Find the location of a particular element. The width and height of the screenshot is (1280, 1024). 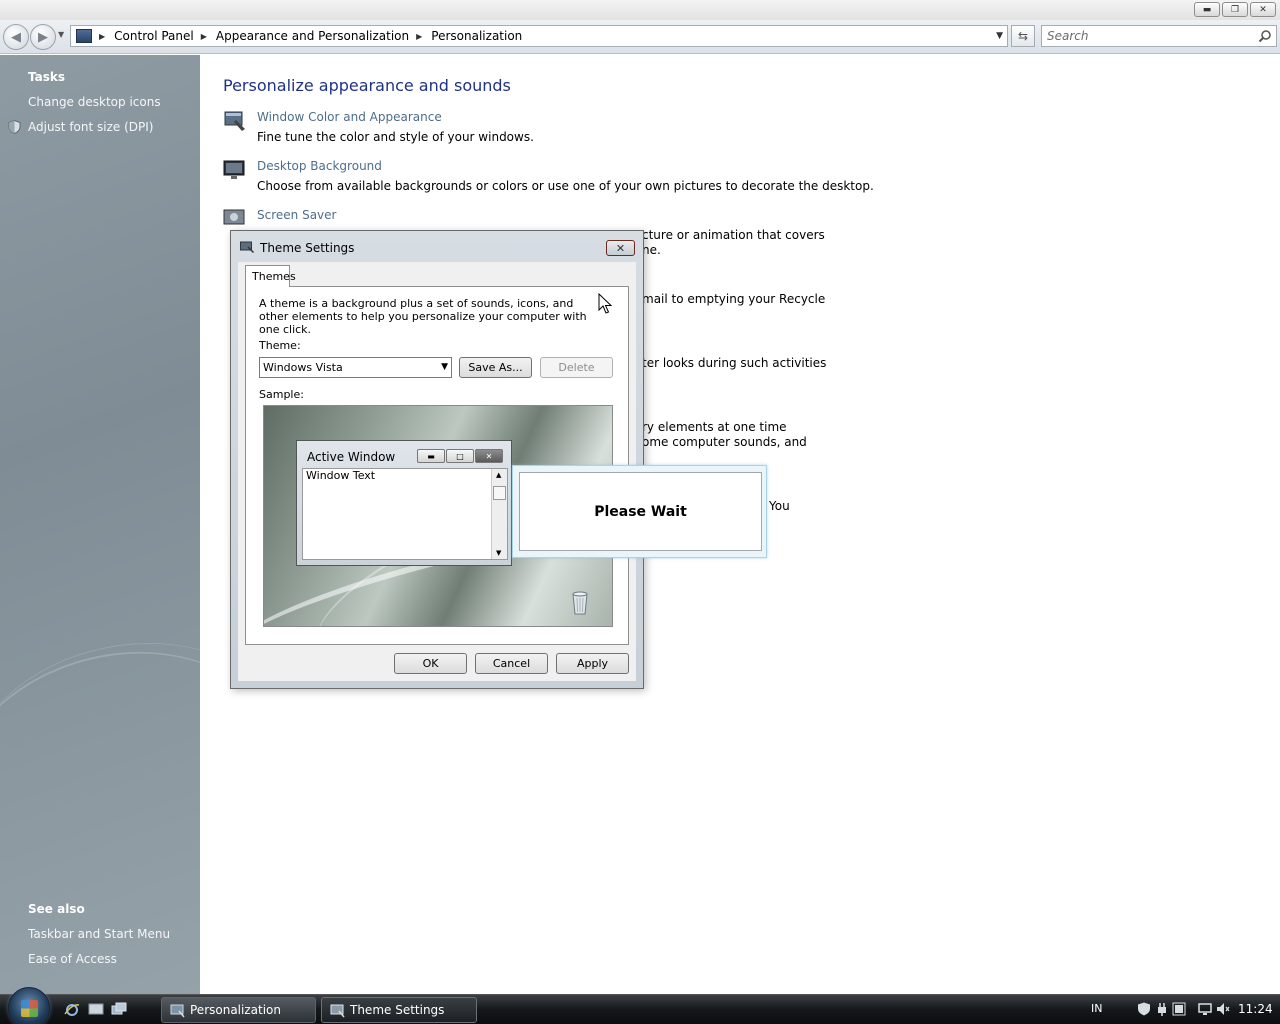

network-icon is located at coordinates (1179, 1009).